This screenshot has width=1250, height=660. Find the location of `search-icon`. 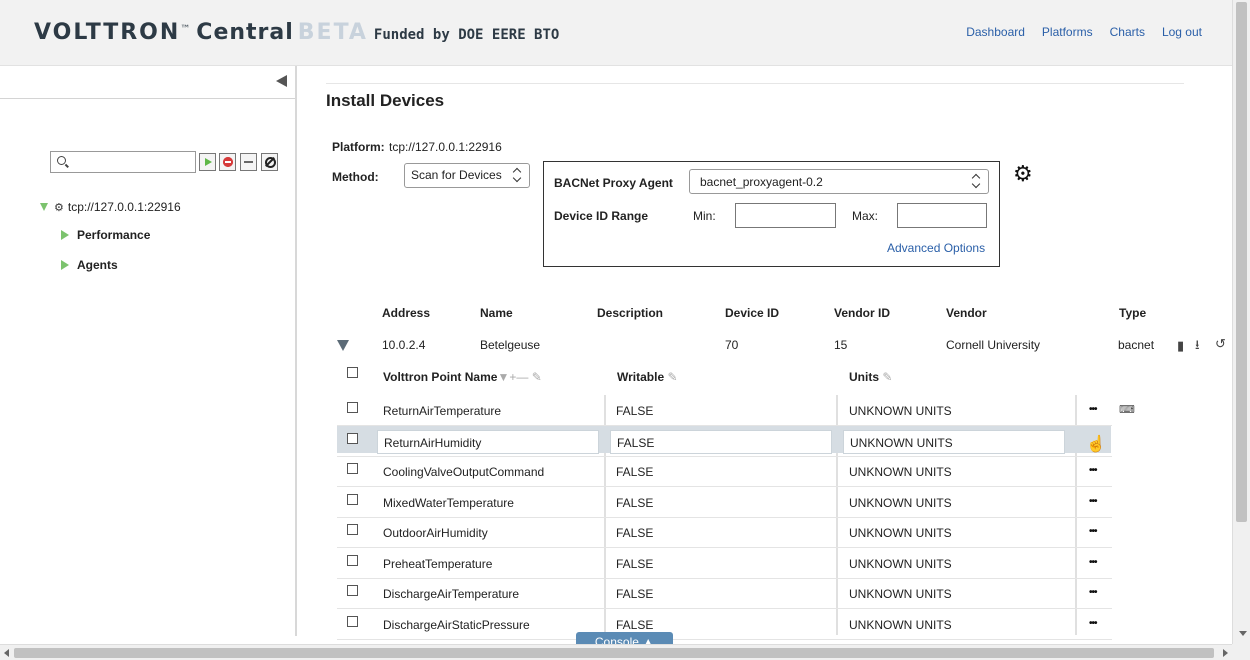

search-icon is located at coordinates (61, 160).